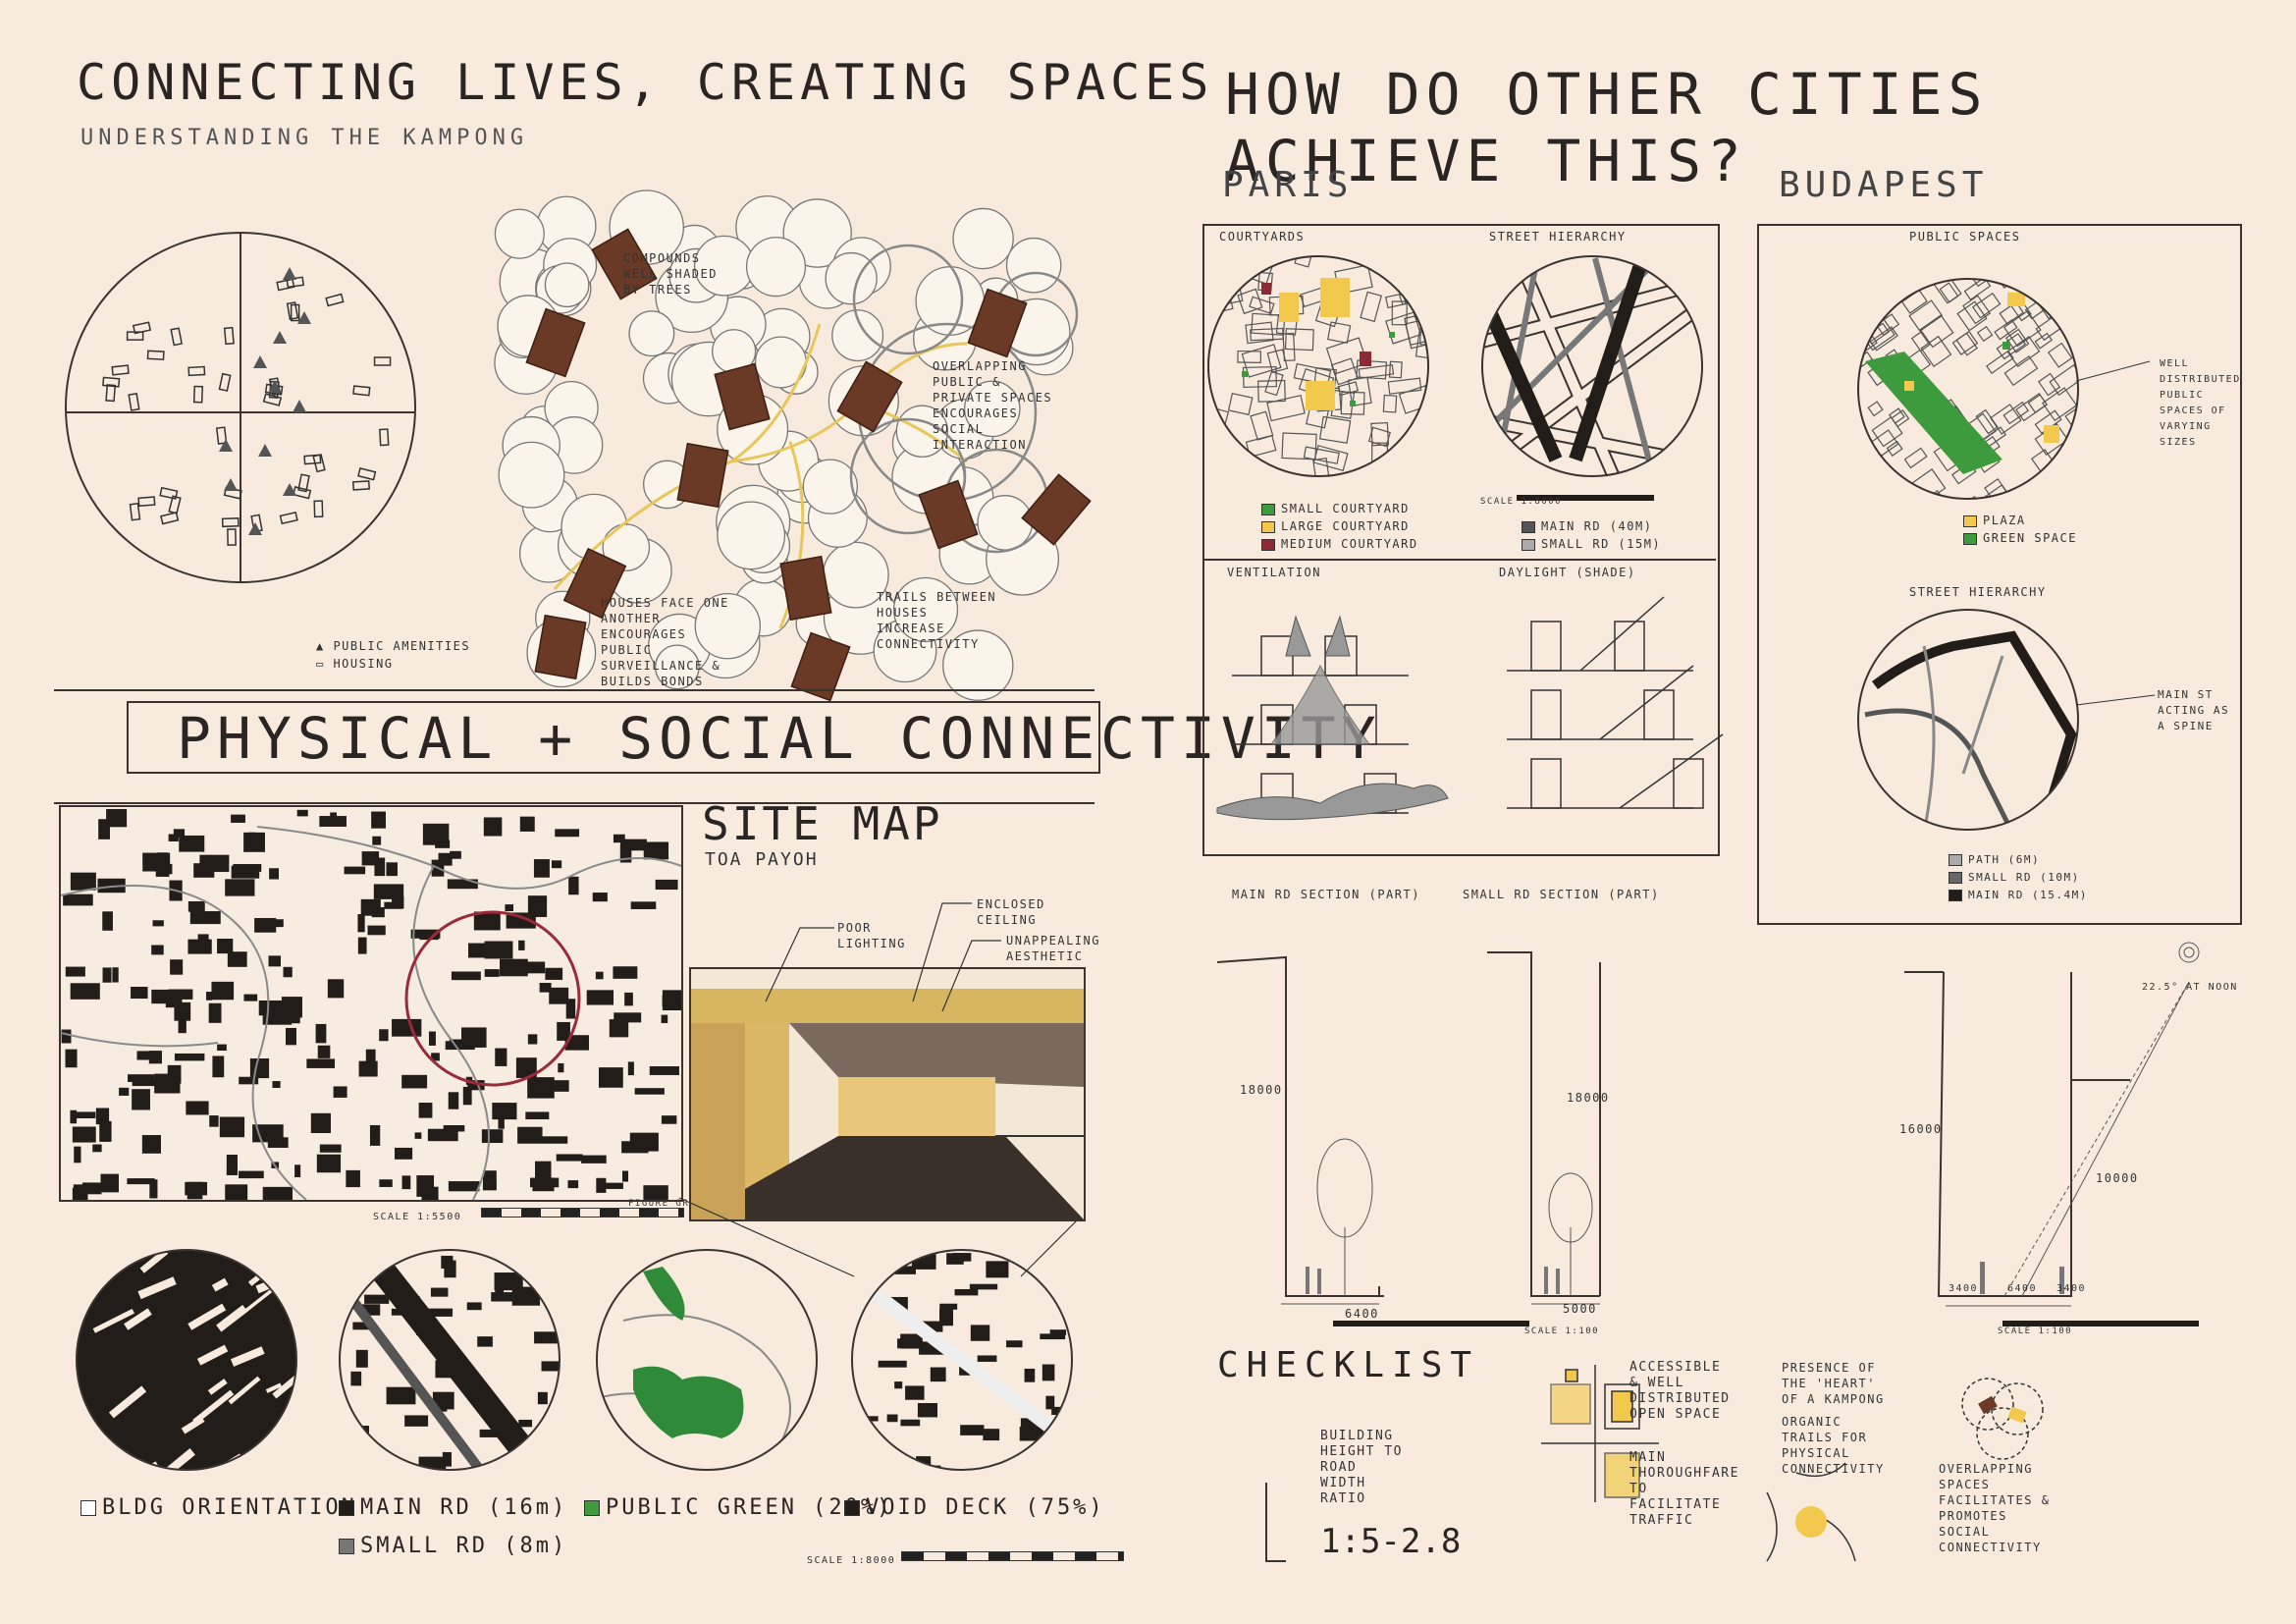 The width and height of the screenshot is (2296, 1624). Describe the element at coordinates (1339, 544) in the screenshot. I see `paris-court-legend-3: MEDIUM COURTYARD` at that location.